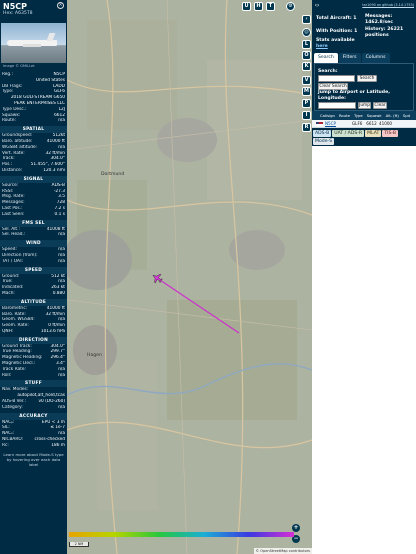 Image resolution: width=416 pixels, height=554 pixels. What do you see at coordinates (337, 105) in the screenshot?
I see `jump-input` at bounding box center [337, 105].